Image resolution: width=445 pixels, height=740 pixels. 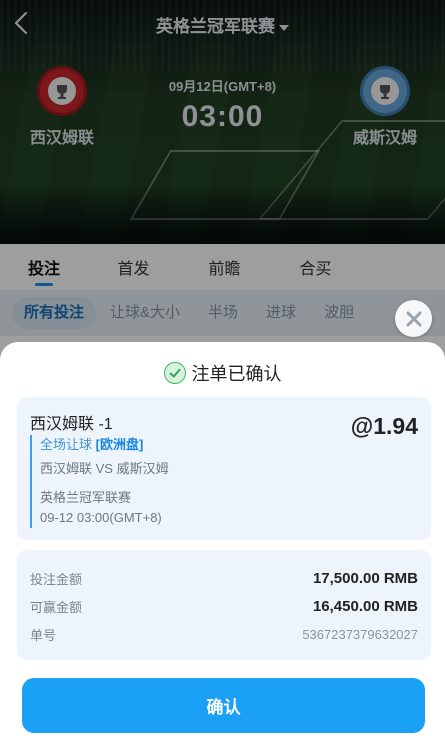 I want to click on stake-label: 投注金额, so click(x=56, y=579).